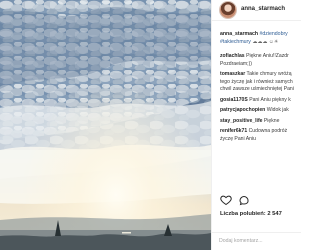 The height and width of the screenshot is (250, 320). I want to click on comment-row: życzę Pani Aniu, so click(261, 140).